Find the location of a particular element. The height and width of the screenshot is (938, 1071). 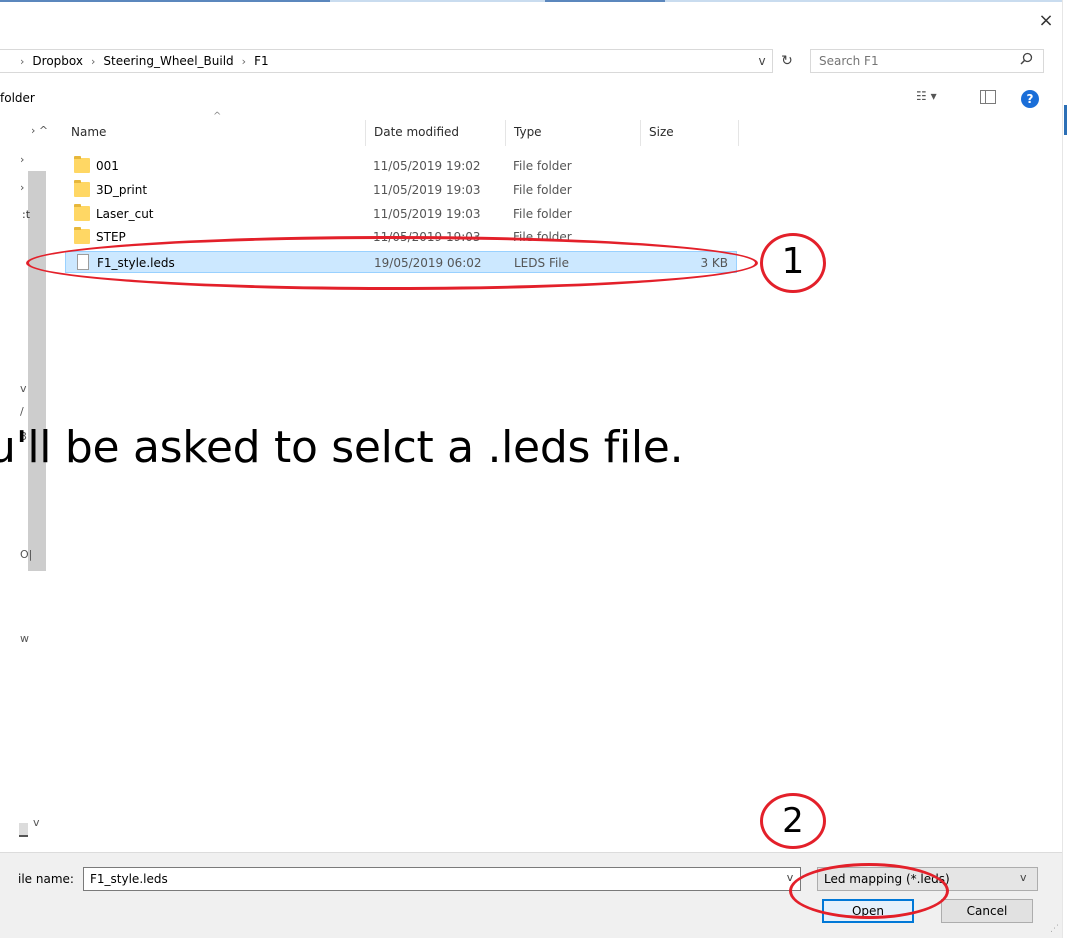

nav-scroll-up-icon: › ^ is located at coordinates (39, 130).